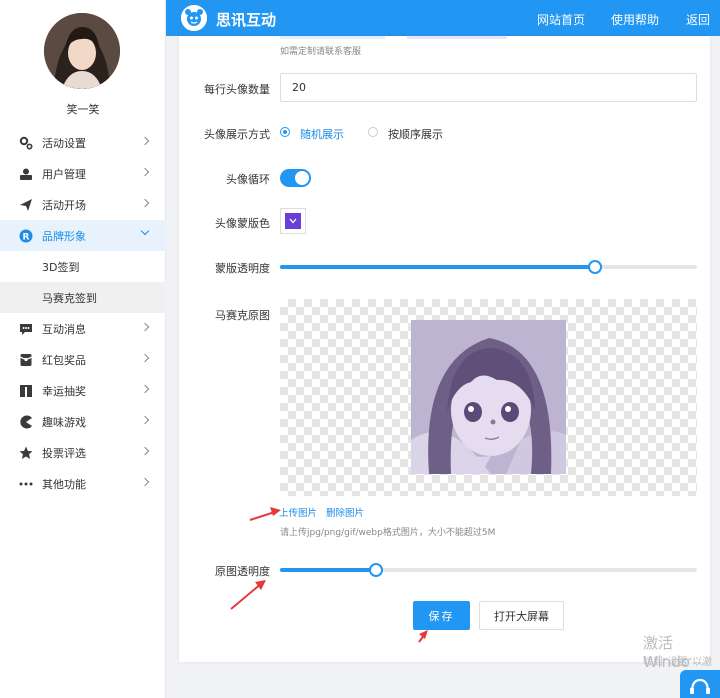  I want to click on headset-icon, so click(700, 686).